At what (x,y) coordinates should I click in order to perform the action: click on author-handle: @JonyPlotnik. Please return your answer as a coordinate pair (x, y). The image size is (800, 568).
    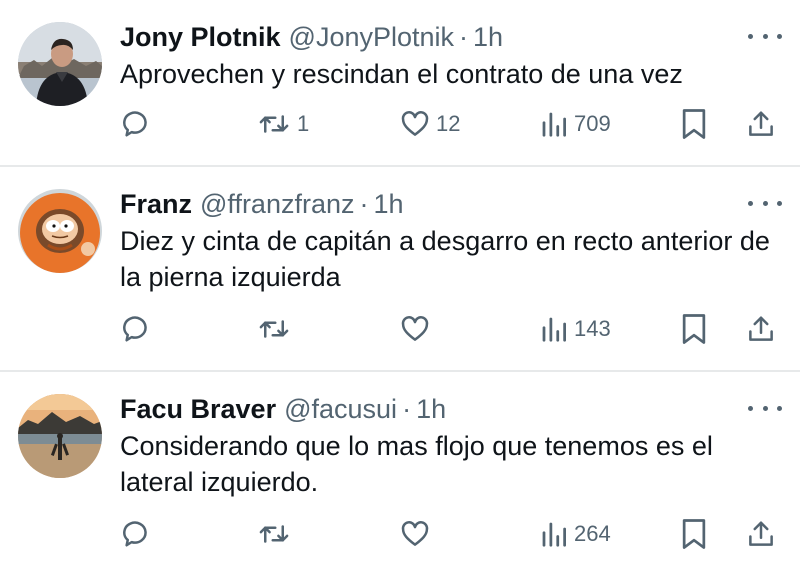
    Looking at the image, I should click on (371, 37).